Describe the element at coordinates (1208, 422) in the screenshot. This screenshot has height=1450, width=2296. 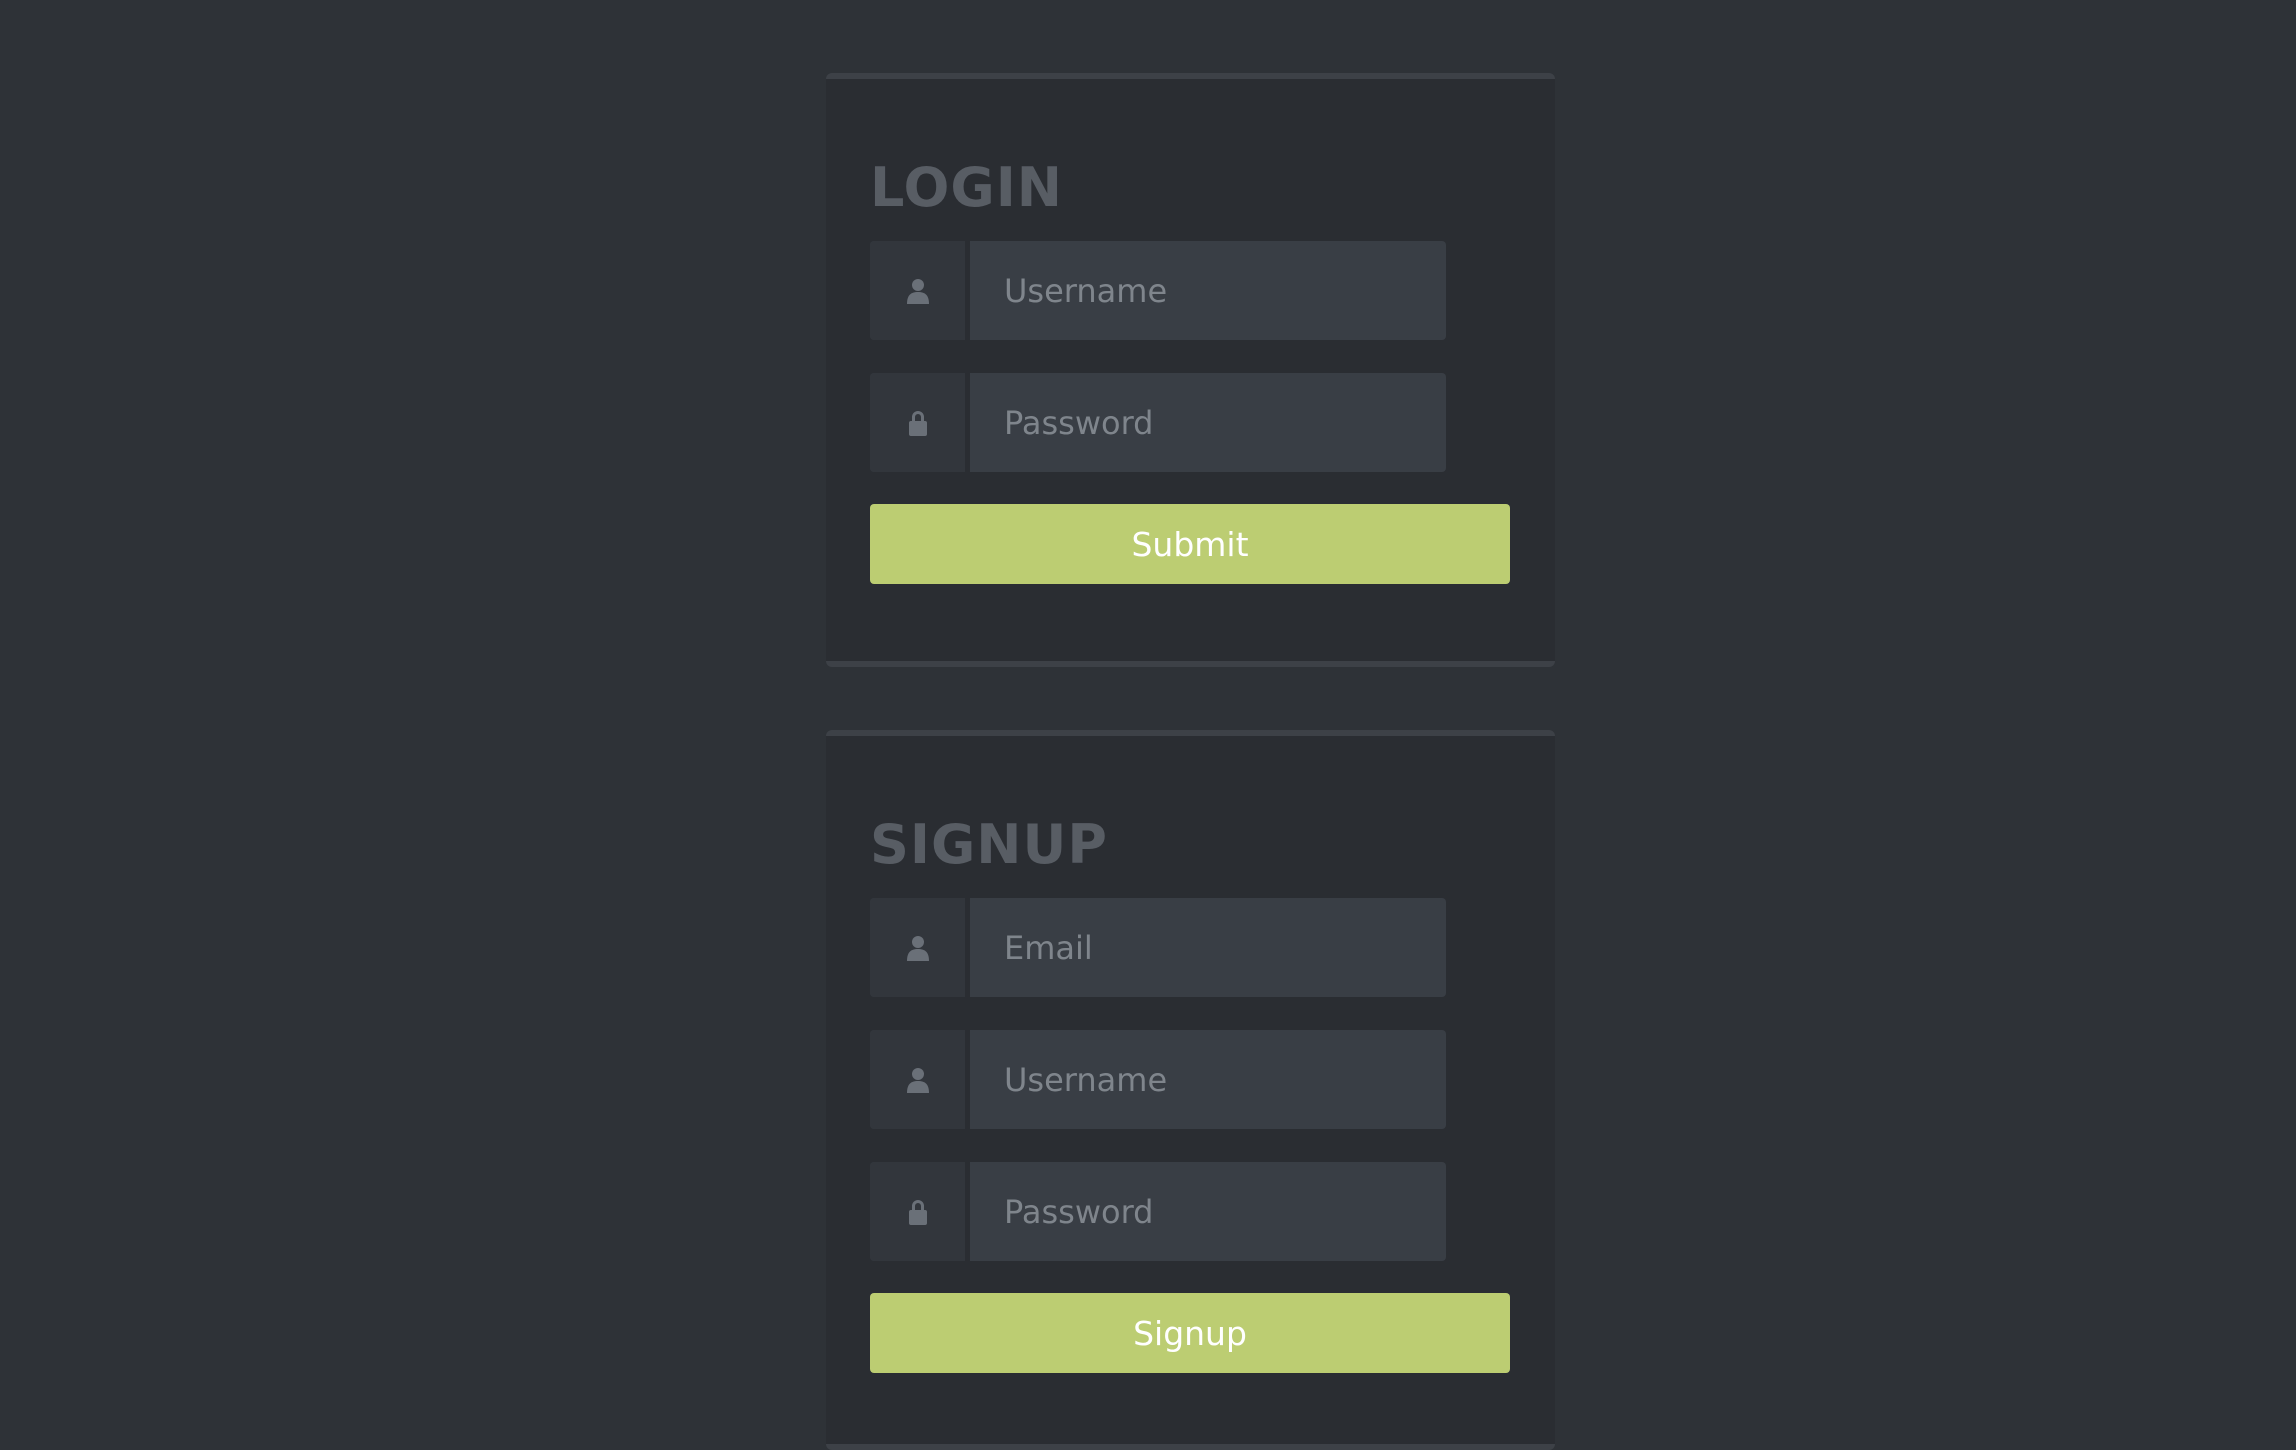
I see `login-password-input` at that location.